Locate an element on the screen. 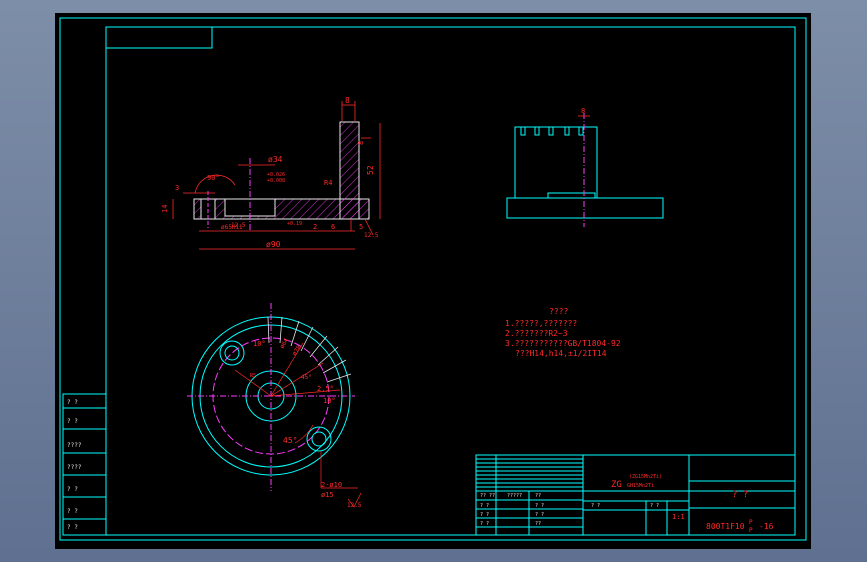 The width and height of the screenshot is (867, 562). dim-3: 3 is located at coordinates (177, 188).